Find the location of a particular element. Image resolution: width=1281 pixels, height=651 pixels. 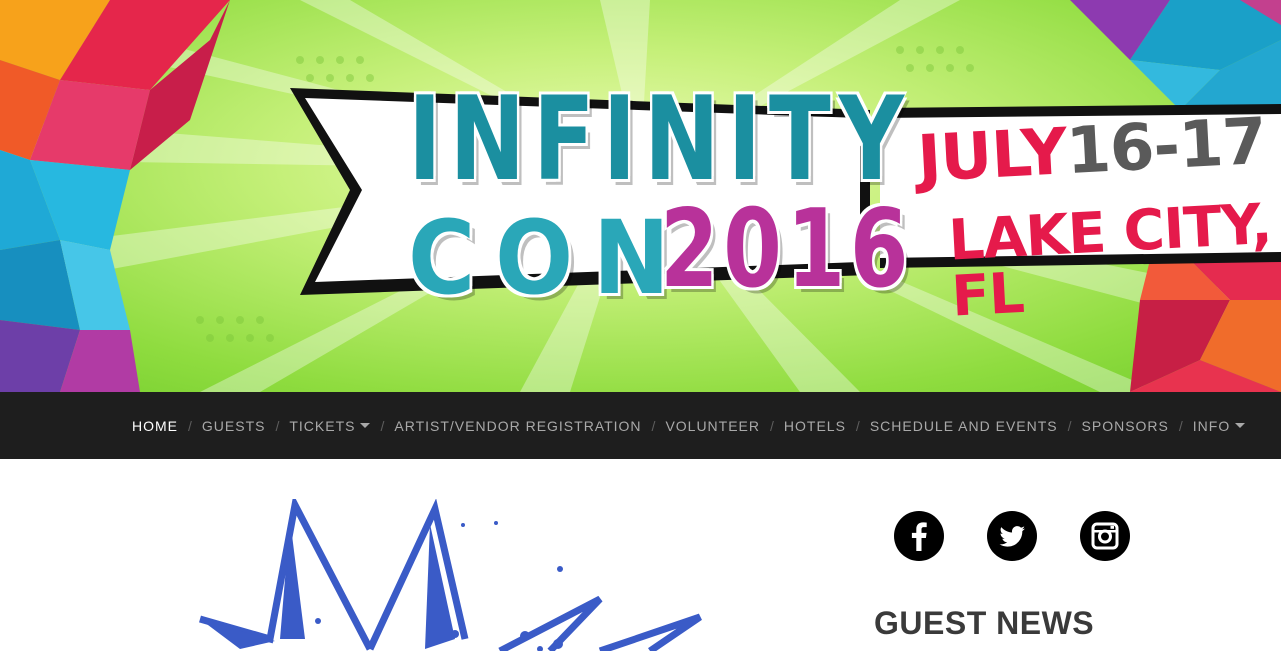

instagram-icon is located at coordinates (1105, 536).